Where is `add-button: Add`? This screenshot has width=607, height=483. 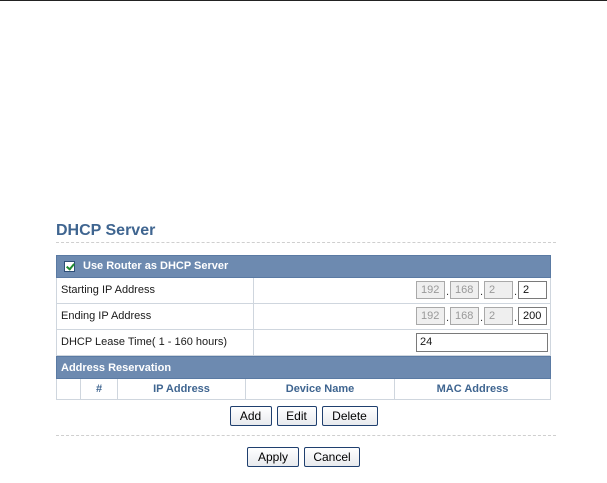 add-button: Add is located at coordinates (250, 416).